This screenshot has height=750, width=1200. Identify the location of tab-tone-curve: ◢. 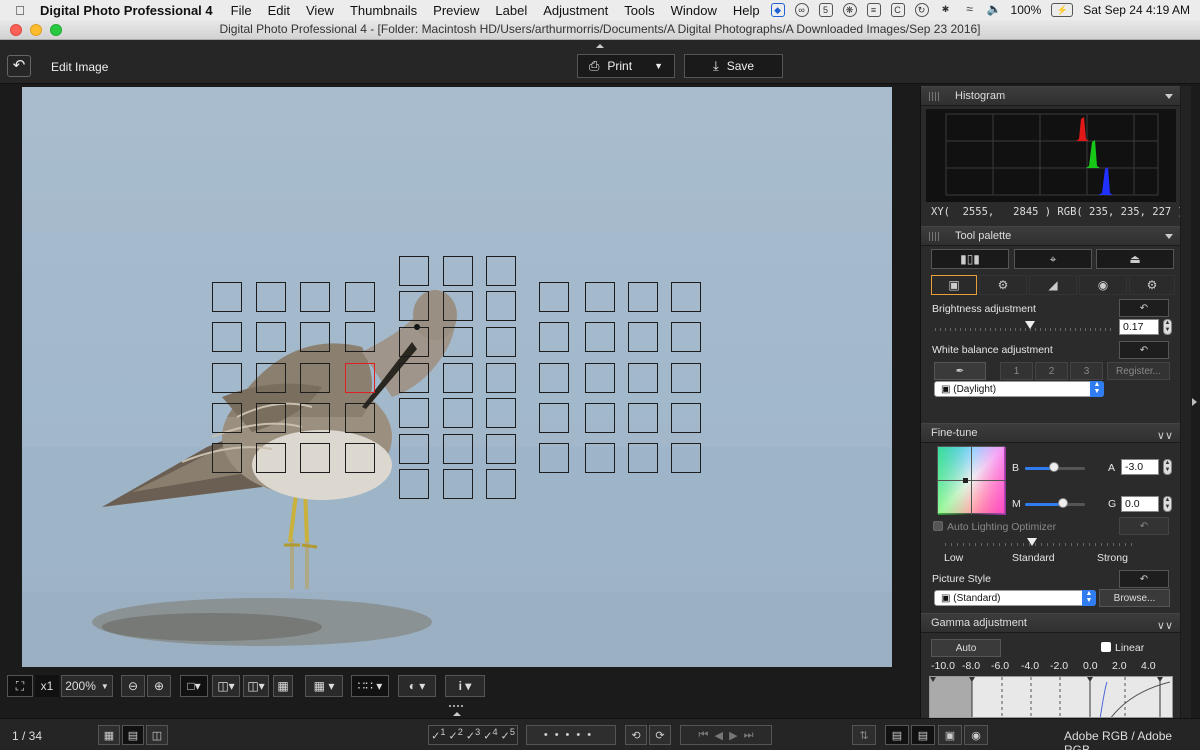
(1053, 285).